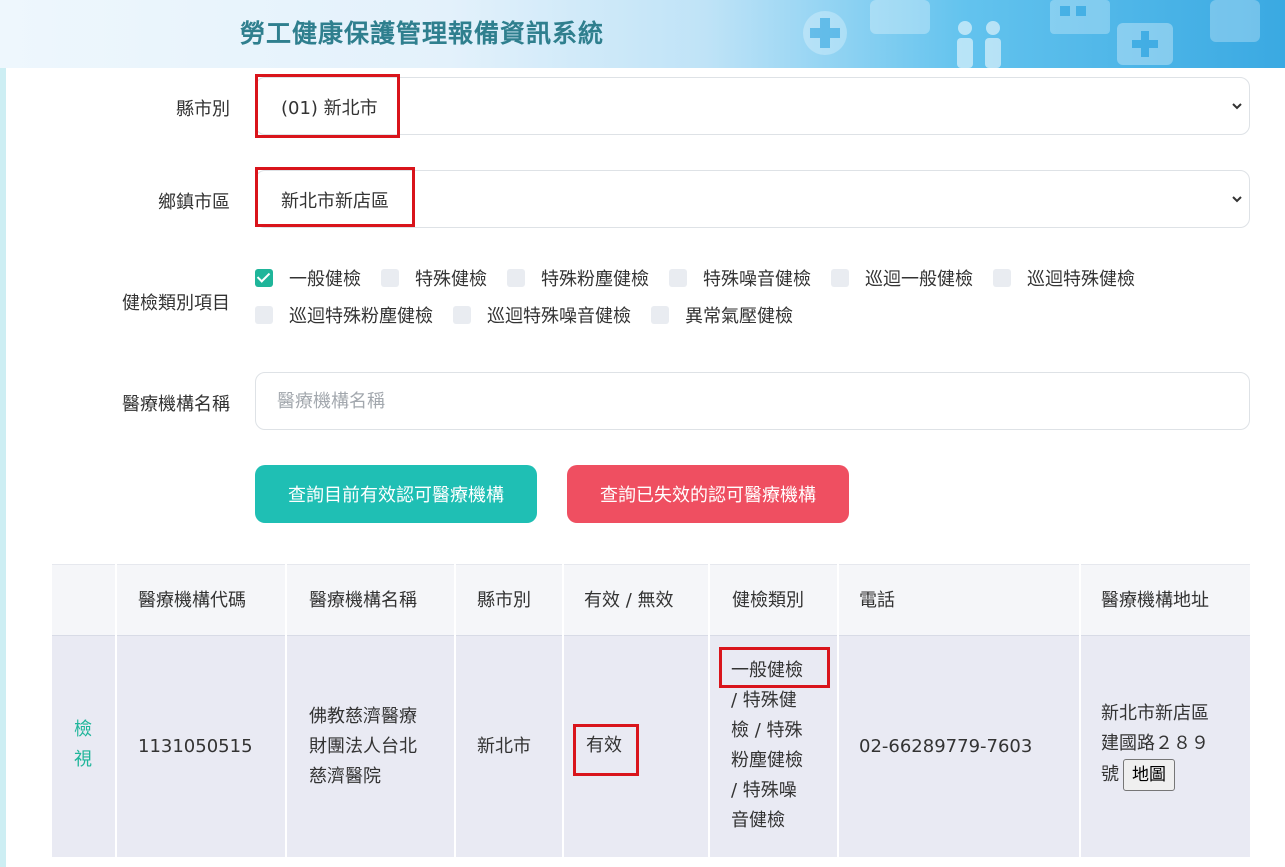 The image size is (1285, 867). Describe the element at coordinates (946, 746) in the screenshot. I see `cell-phone: 02-66289779-7603` at that location.